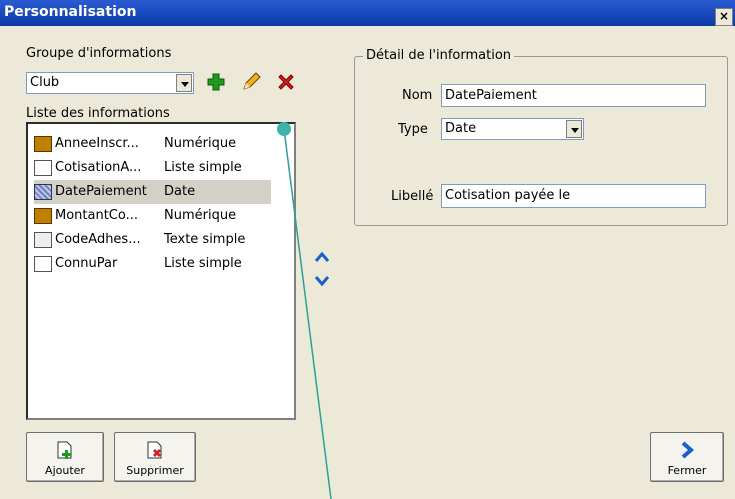  What do you see at coordinates (205, 239) in the screenshot?
I see `list-item-type: Texte simple` at bounding box center [205, 239].